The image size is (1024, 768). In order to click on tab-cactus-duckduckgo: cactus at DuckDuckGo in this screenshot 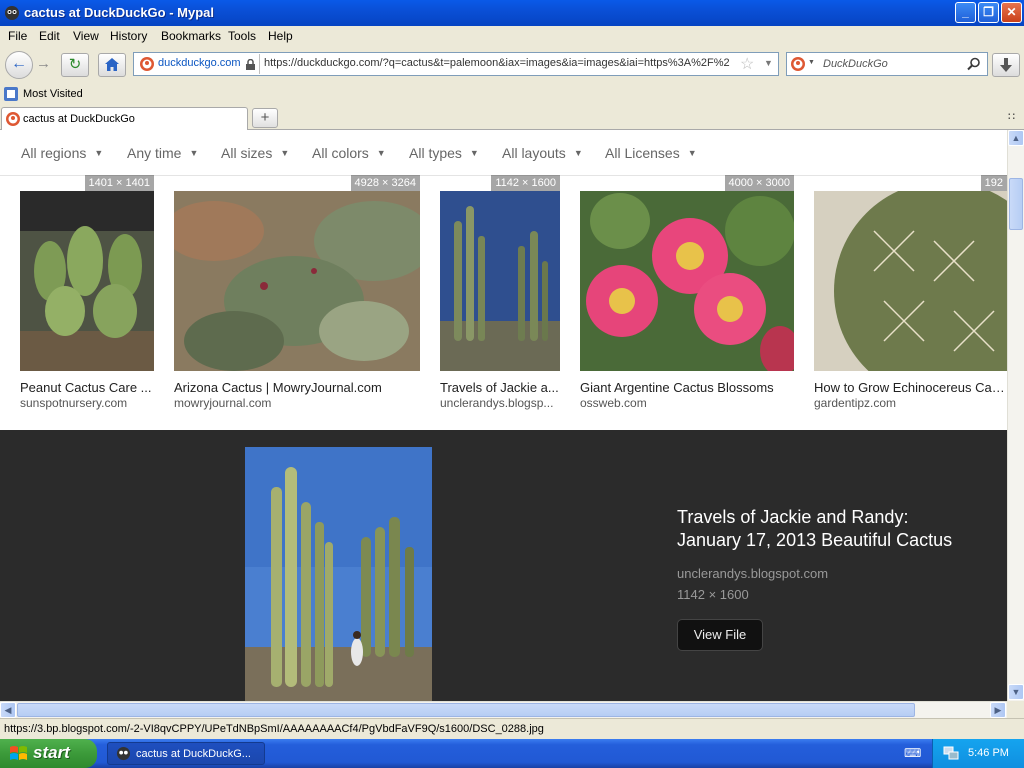, I will do `click(124, 118)`.